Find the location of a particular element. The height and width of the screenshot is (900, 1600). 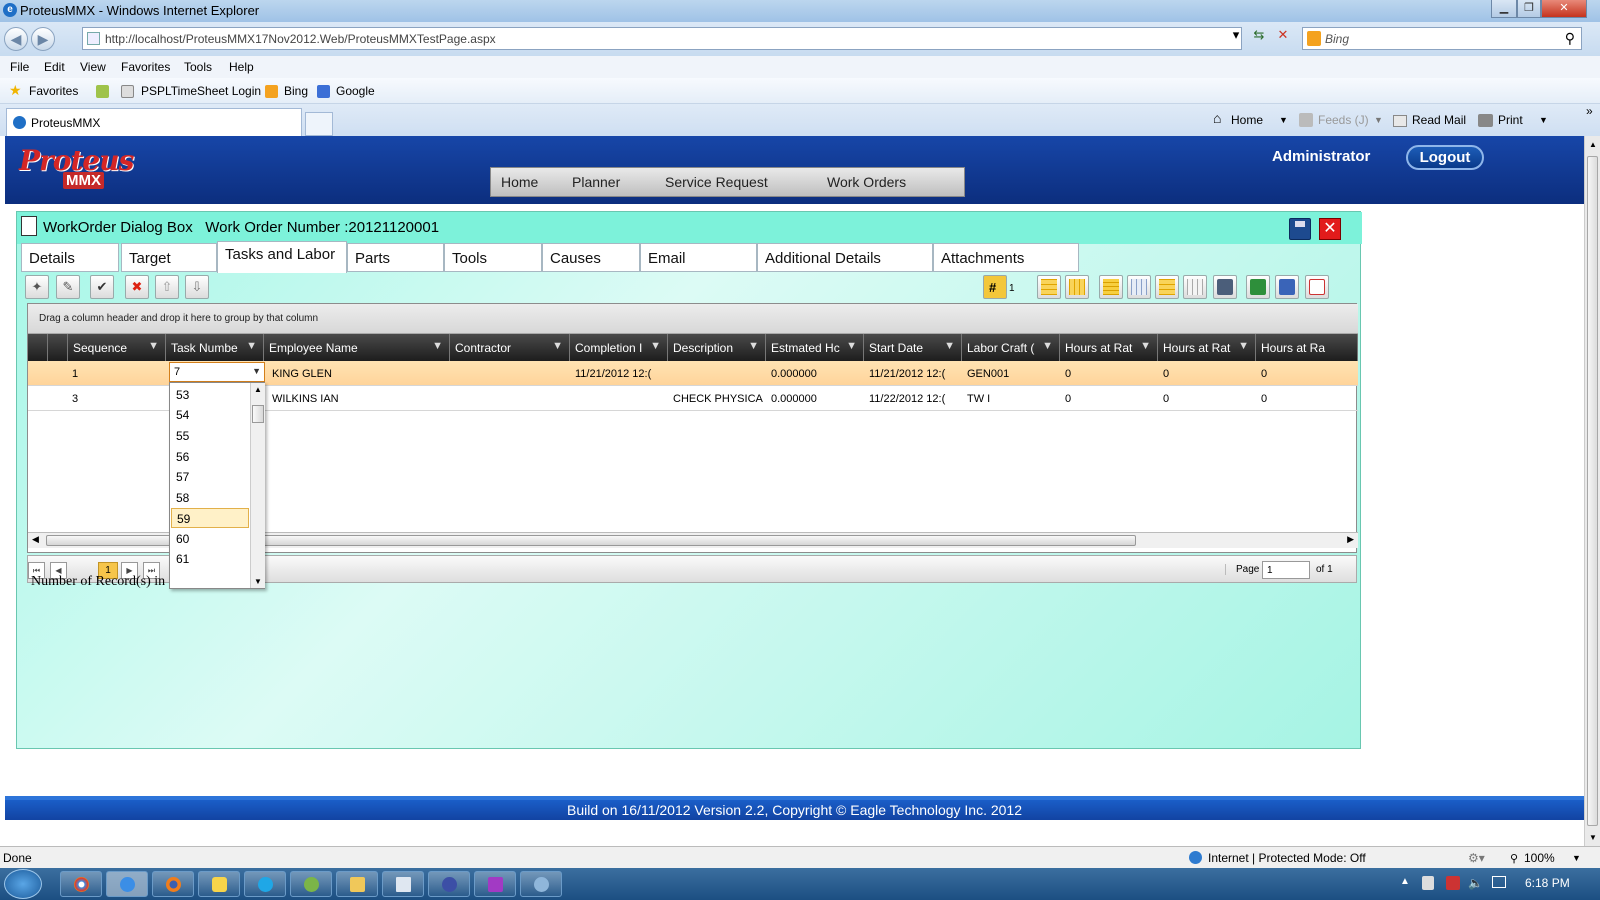

nav-planner: Planner is located at coordinates (596, 182).